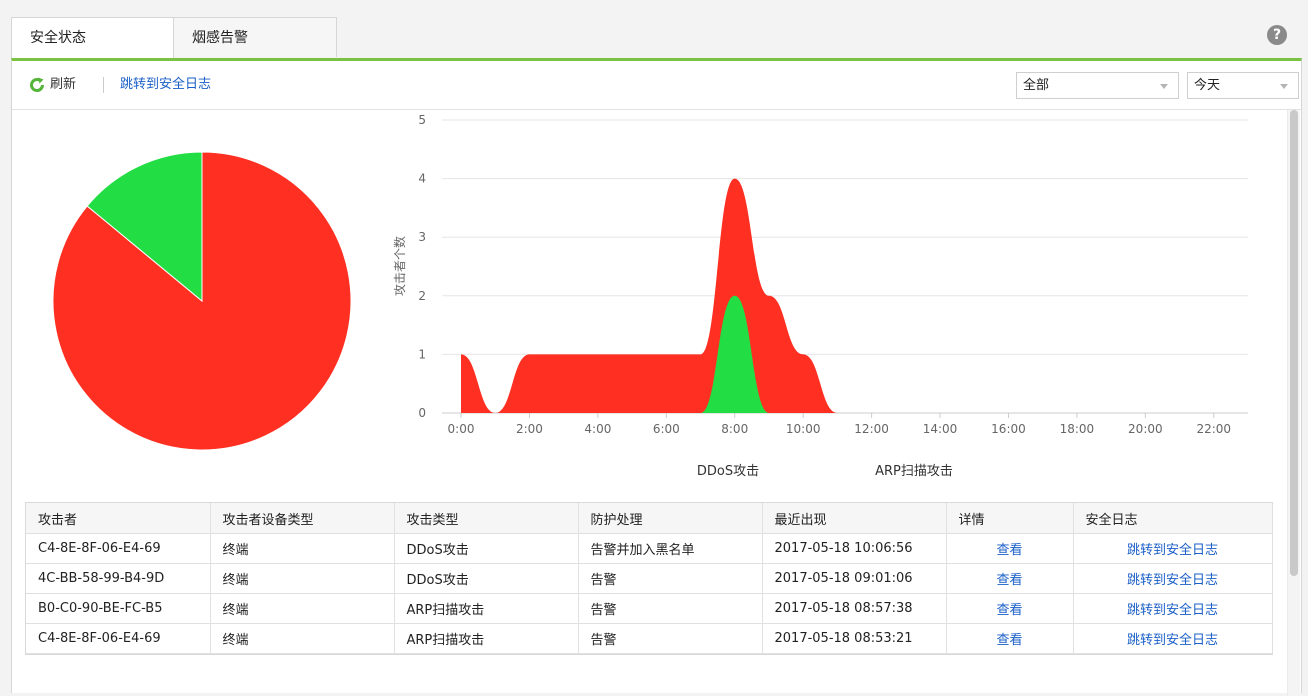 This screenshot has width=1308, height=696. What do you see at coordinates (422, 296) in the screenshot?
I see `y-tick-label: 2` at bounding box center [422, 296].